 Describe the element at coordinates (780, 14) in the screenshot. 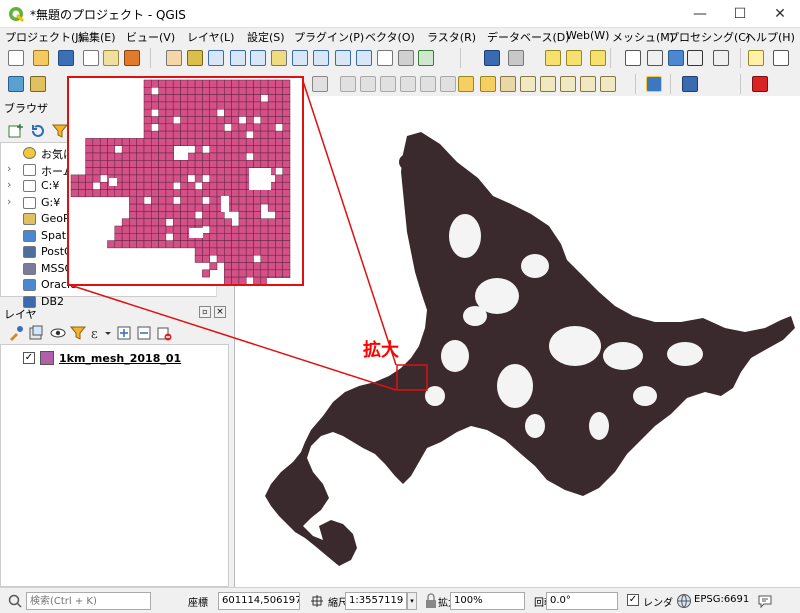

I see `close-button: ✕` at that location.